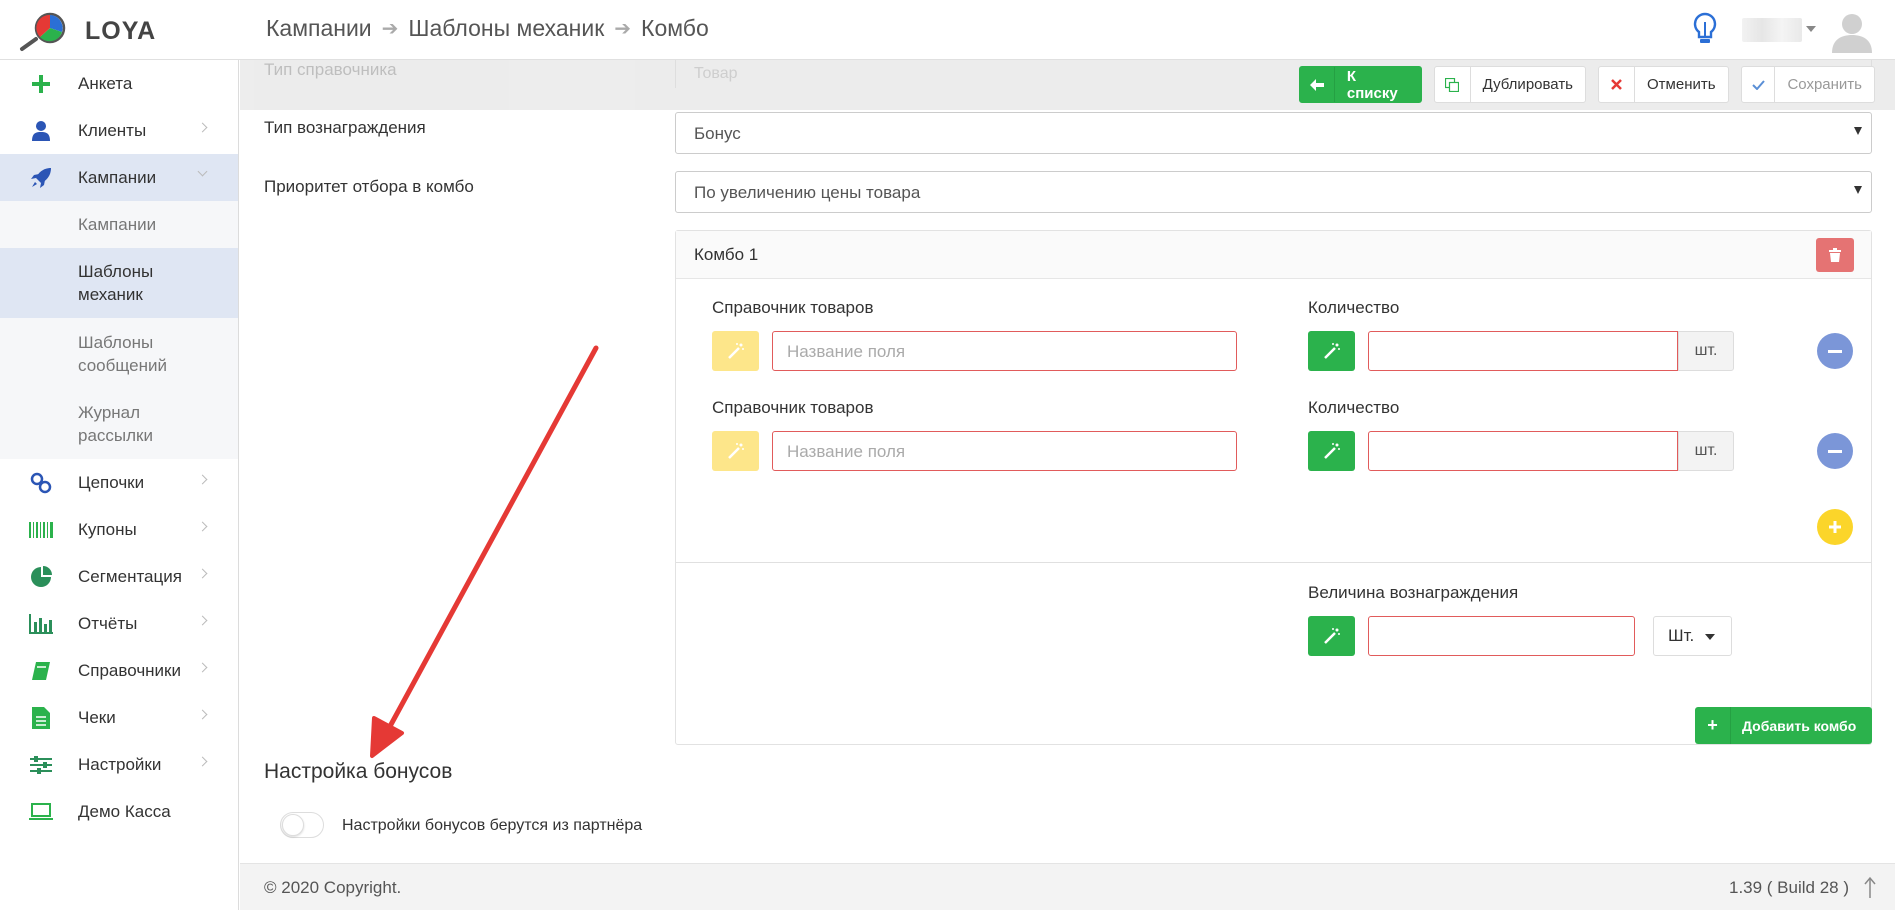 Image resolution: width=1895 pixels, height=910 pixels. I want to click on back-to-list-button: К списку, so click(1360, 84).